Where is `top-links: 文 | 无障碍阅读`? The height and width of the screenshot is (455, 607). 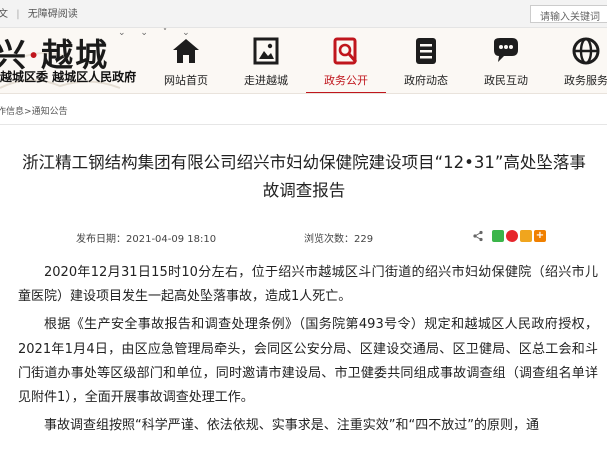 top-links: 文 | 无障碍阅读 is located at coordinates (39, 12).